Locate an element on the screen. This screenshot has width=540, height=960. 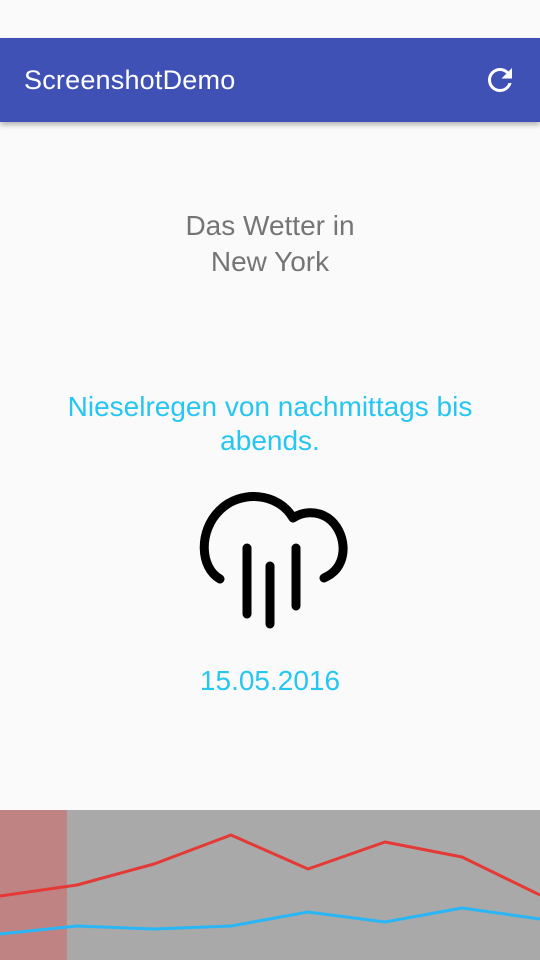
weather-condition: Nieselregen von nachmittags bis abends. is located at coordinates (270, 423).